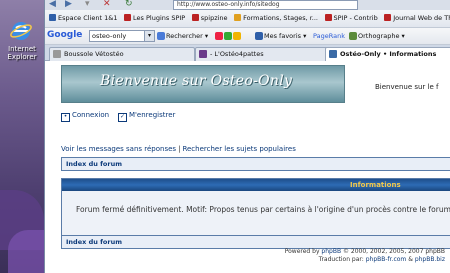  I want to click on login-links: • Connexion ✓ M'enregistrer, so click(118, 116).